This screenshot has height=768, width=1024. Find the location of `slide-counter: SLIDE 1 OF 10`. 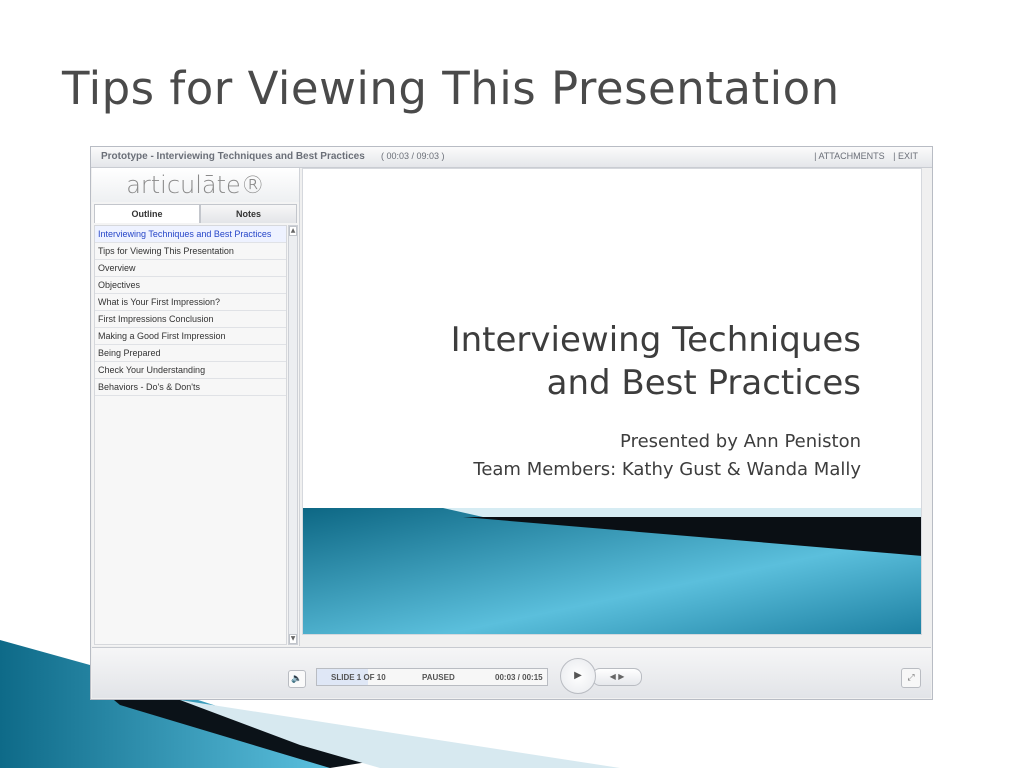

slide-counter: SLIDE 1 OF 10 is located at coordinates (358, 677).